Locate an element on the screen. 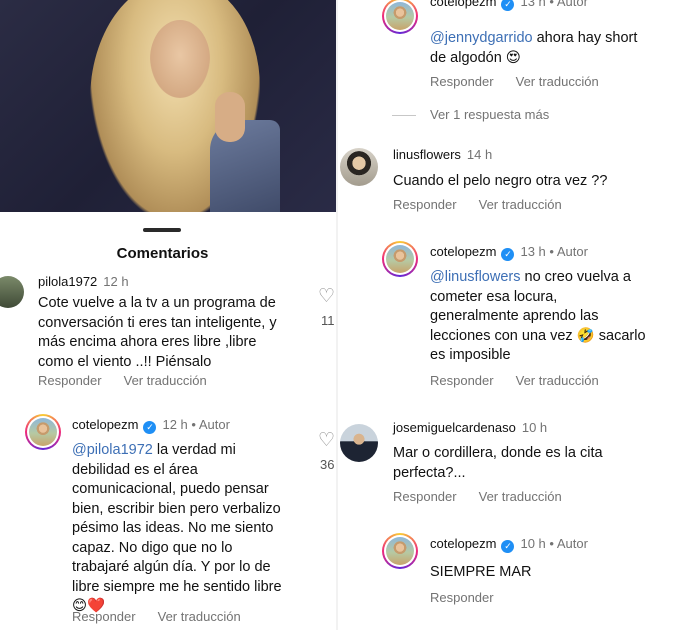  mention-link: @pilola1972 is located at coordinates (112, 450).